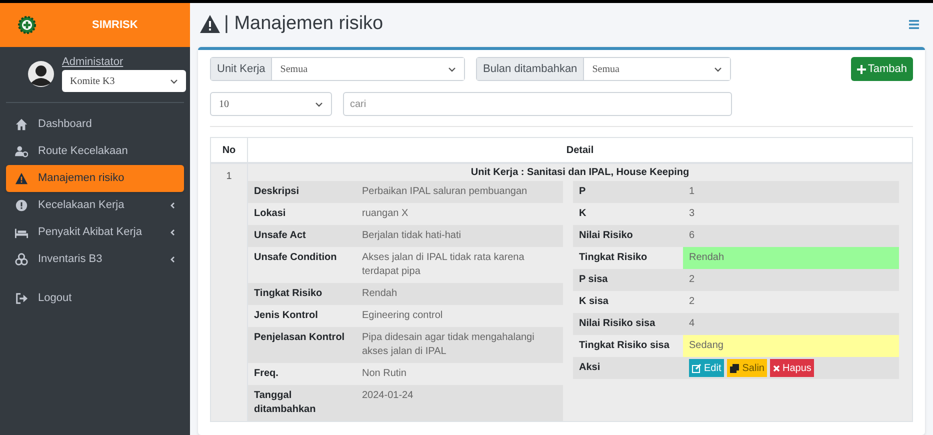  I want to click on field-value: 3, so click(692, 214).